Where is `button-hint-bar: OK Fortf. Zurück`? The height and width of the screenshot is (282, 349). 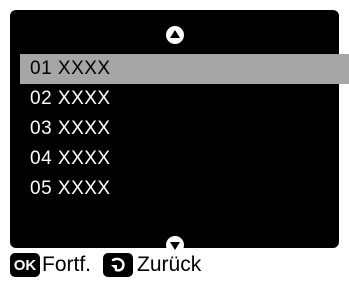
button-hint-bar: OK Fortf. Zurück is located at coordinates (105, 265).